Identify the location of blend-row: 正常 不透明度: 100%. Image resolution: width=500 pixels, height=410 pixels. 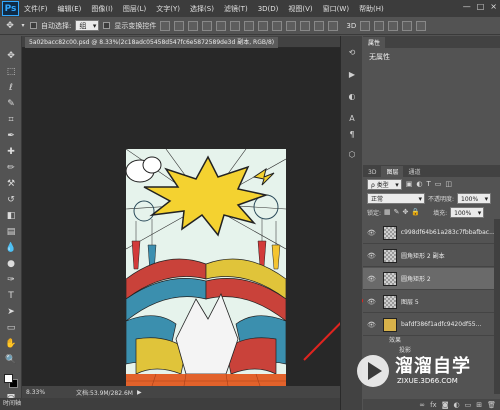
(431, 198).